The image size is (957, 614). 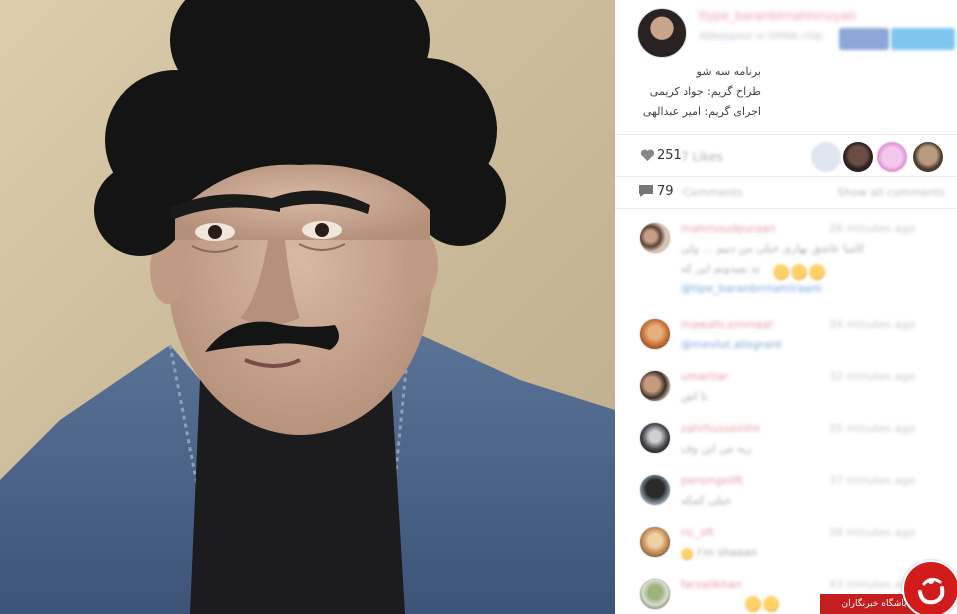 What do you see at coordinates (697, 532) in the screenshot?
I see `comment-username: ric_sft` at bounding box center [697, 532].